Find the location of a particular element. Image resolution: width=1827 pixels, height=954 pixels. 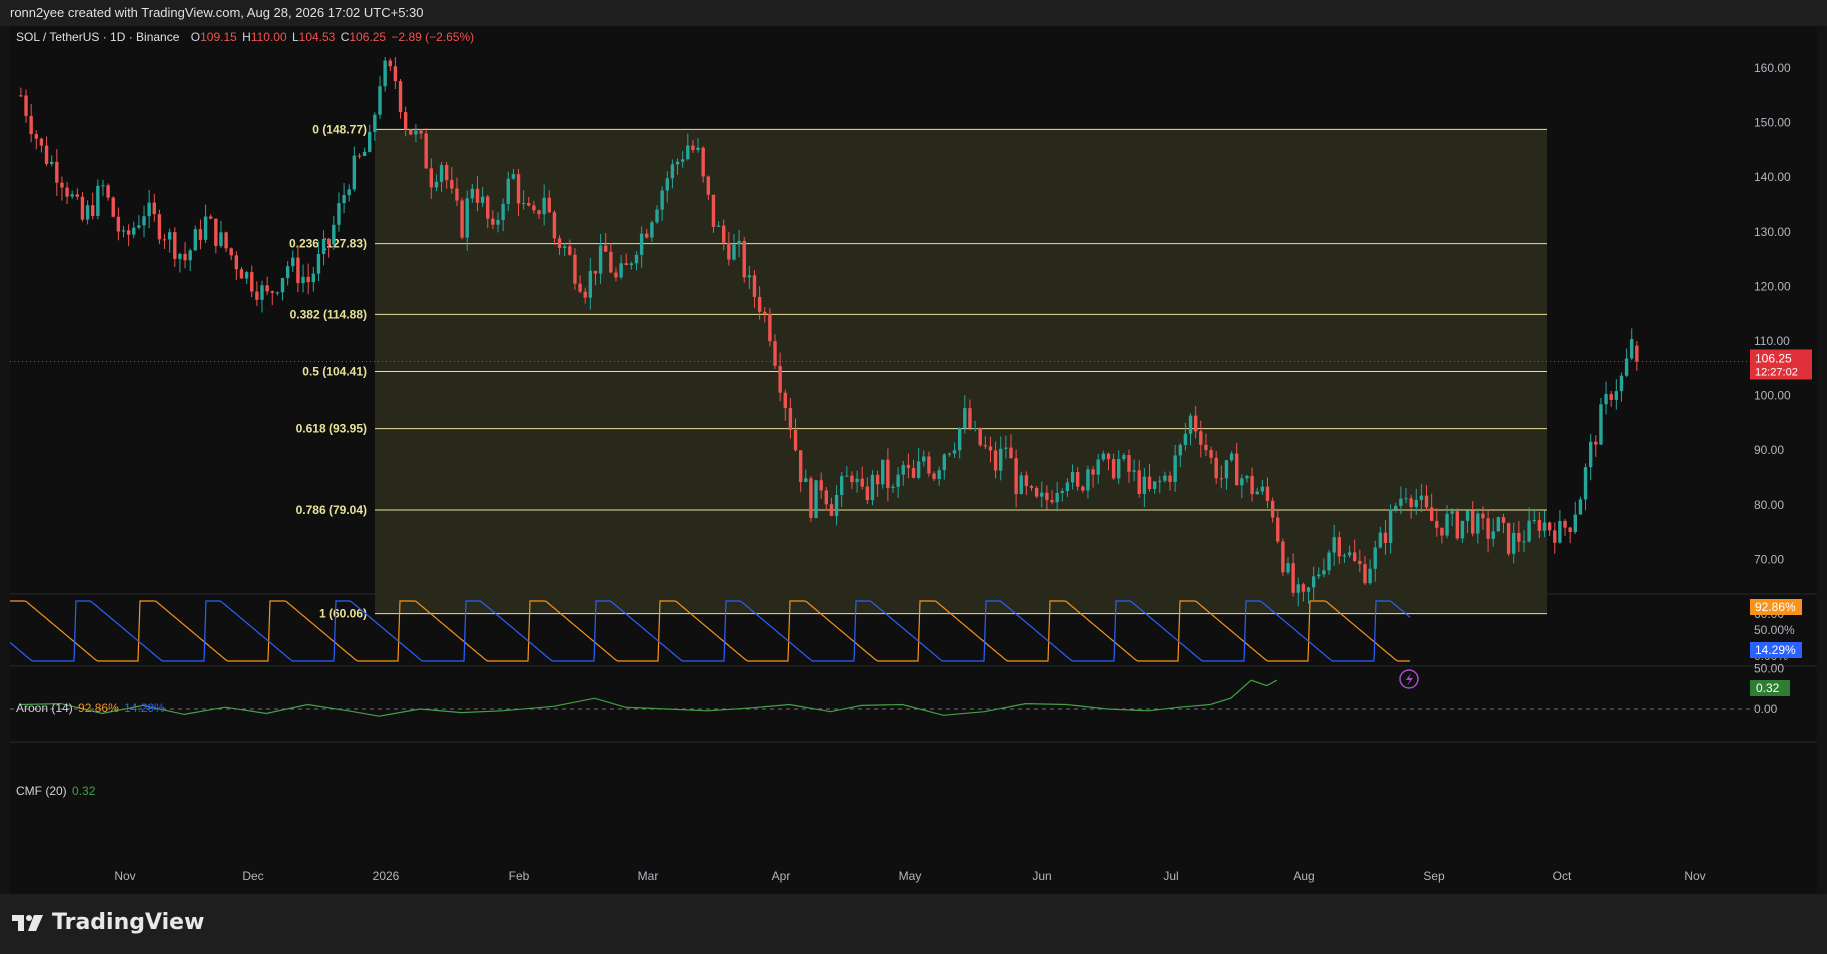

cmf-tick-label: 0.00 is located at coordinates (1766, 709).